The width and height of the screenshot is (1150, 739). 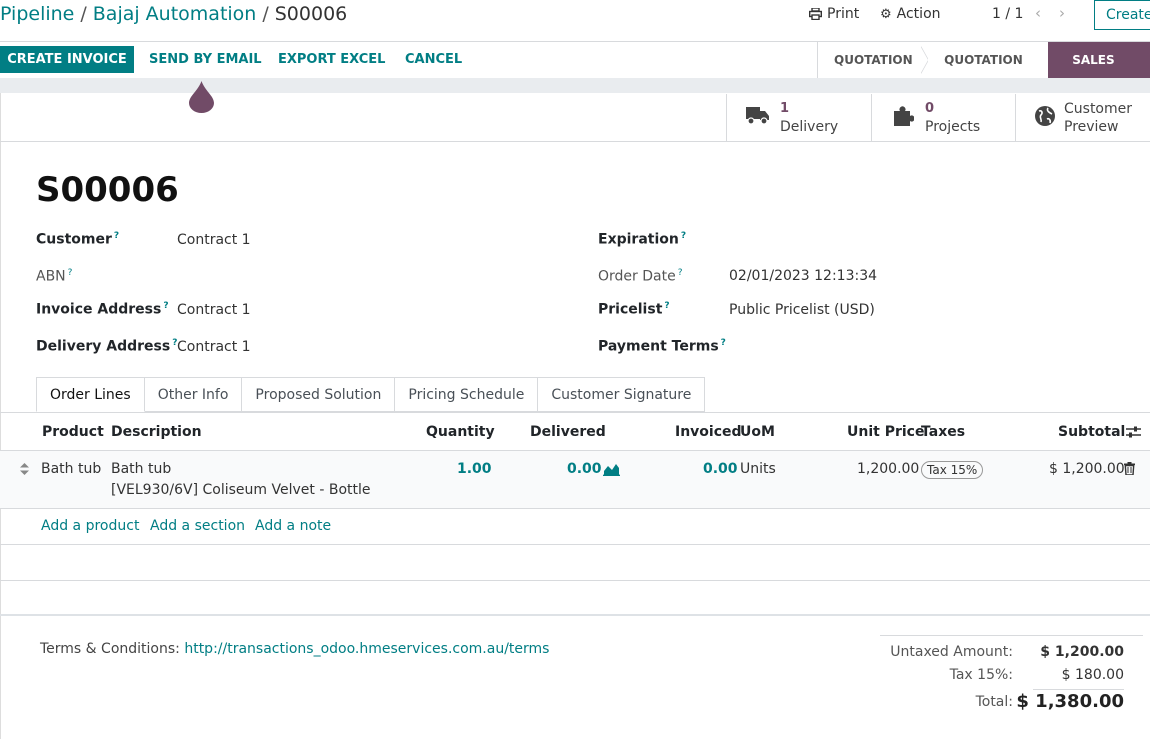 What do you see at coordinates (953, 126) in the screenshot?
I see `projects-label: Projects` at bounding box center [953, 126].